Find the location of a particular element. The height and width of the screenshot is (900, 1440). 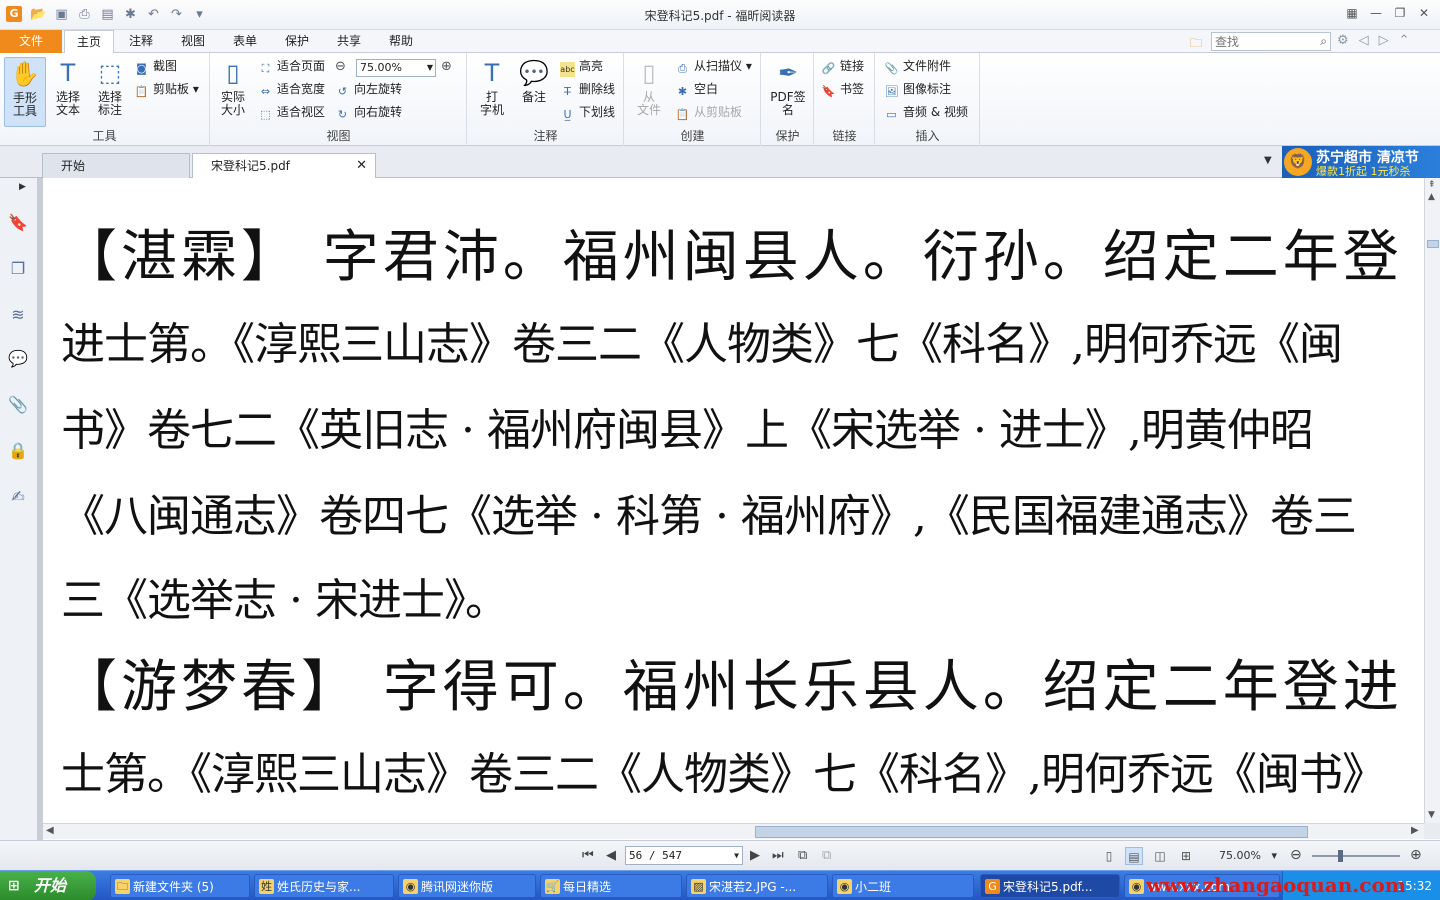

tab-start: 开始 is located at coordinates (116, 165).